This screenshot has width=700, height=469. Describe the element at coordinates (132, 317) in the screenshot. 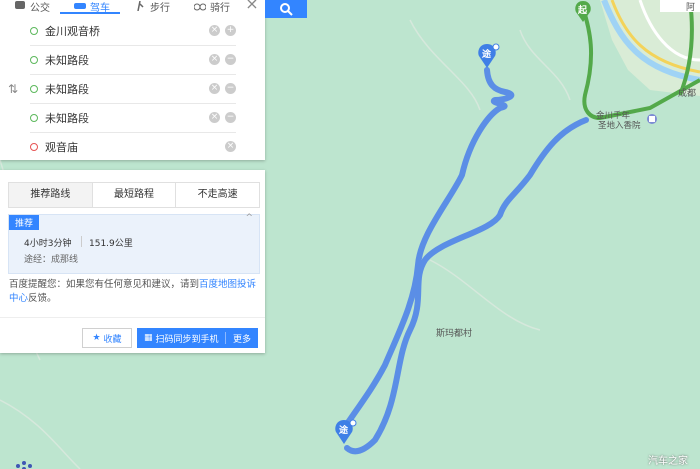

I see `panel-divider` at that location.